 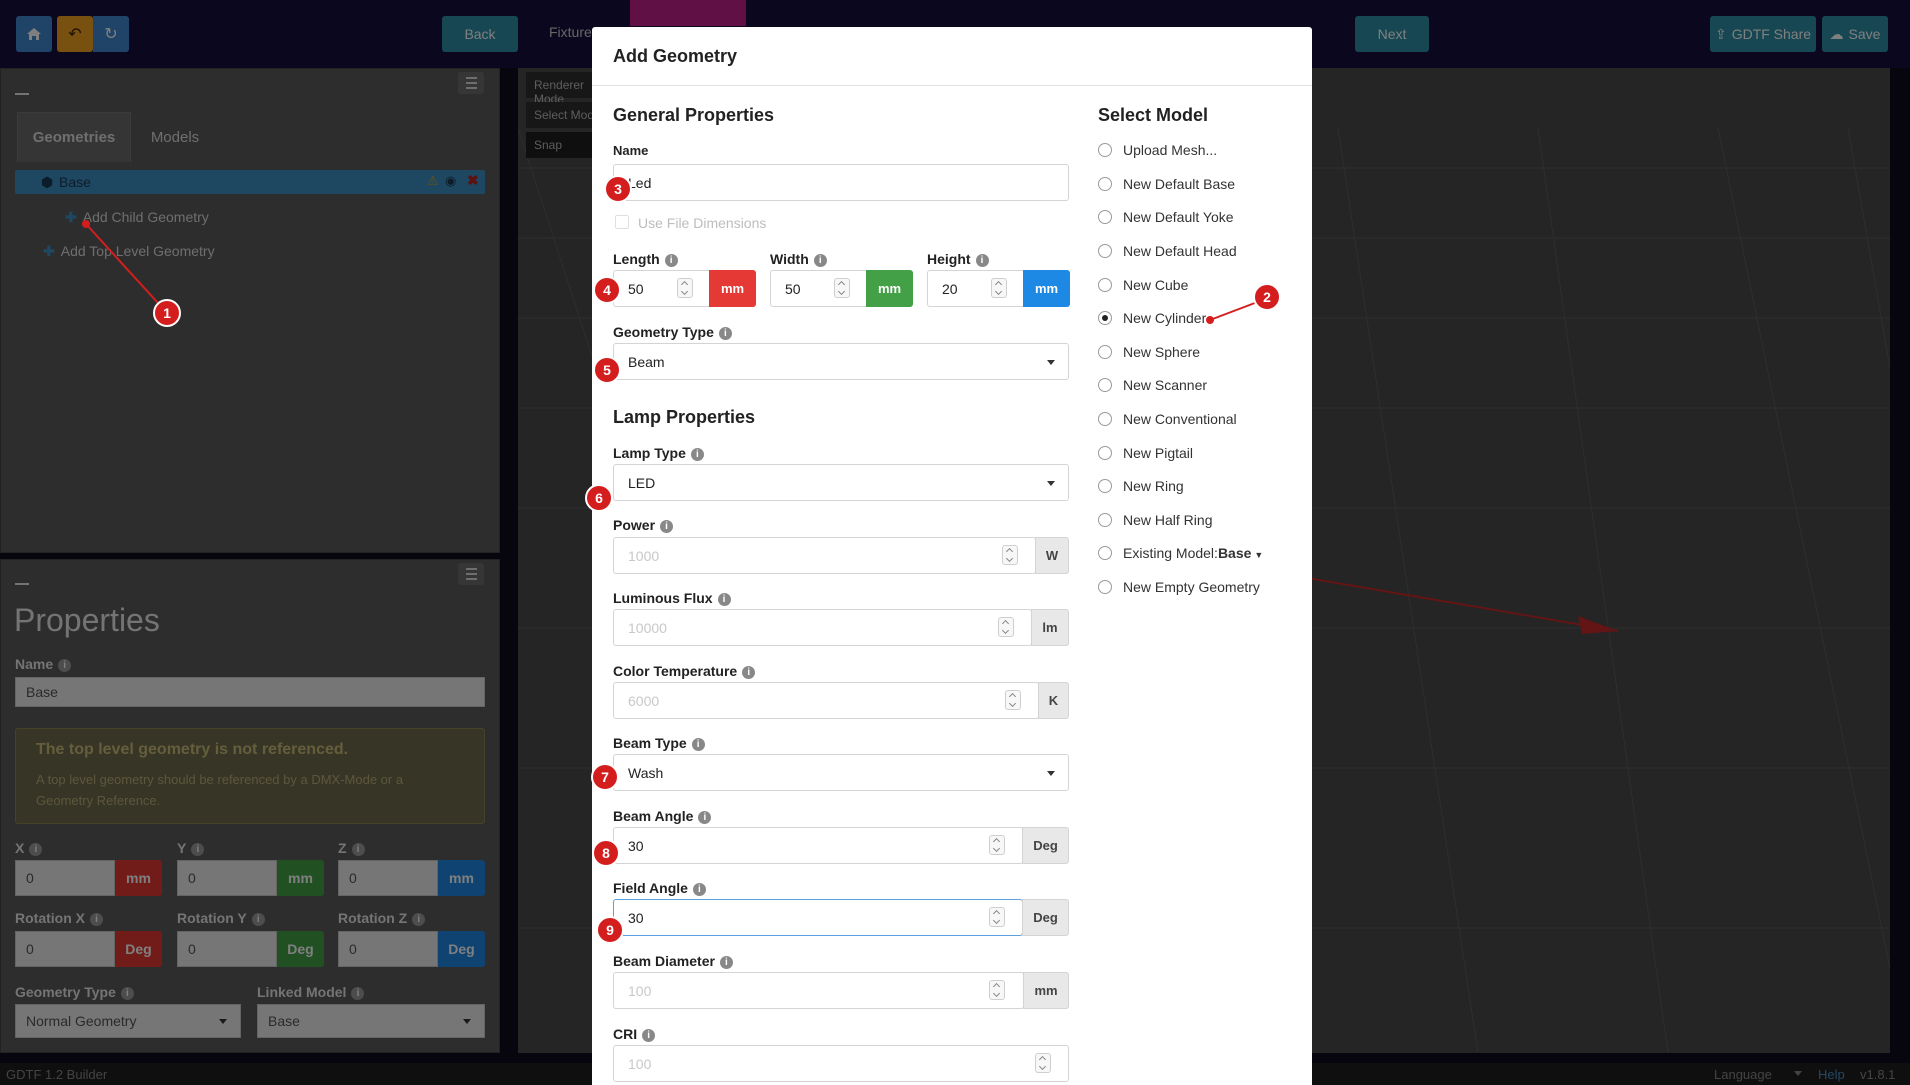 What do you see at coordinates (606, 853) in the screenshot?
I see `annotation-badge-8: 8` at bounding box center [606, 853].